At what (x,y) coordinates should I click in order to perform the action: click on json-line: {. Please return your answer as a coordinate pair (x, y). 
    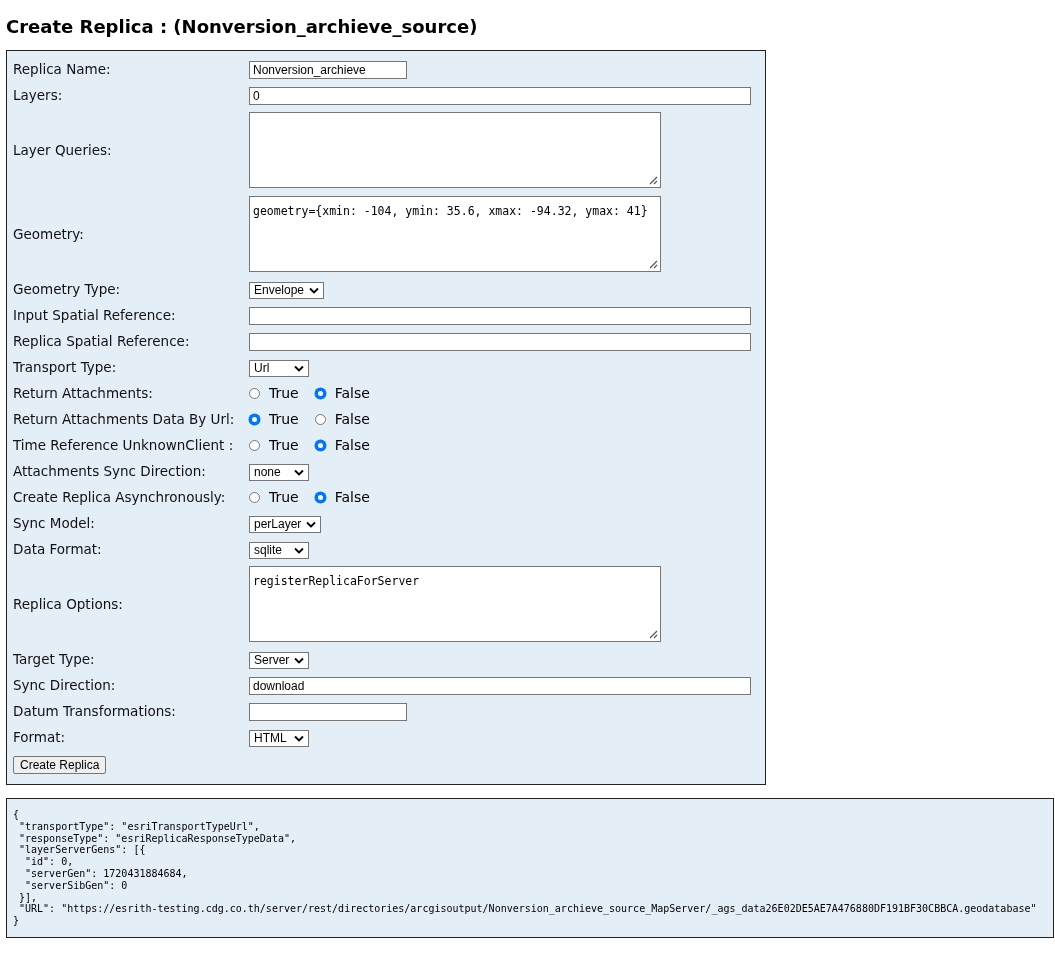
    Looking at the image, I should click on (17, 815).